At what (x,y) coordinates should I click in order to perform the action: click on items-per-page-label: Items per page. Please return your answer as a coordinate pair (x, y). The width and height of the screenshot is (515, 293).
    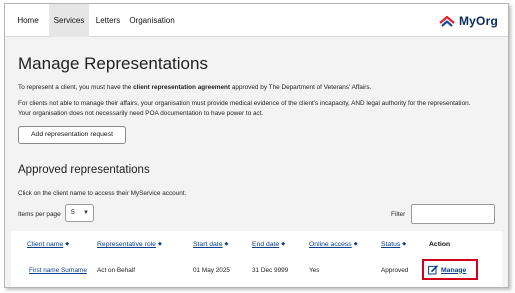
    Looking at the image, I should click on (39, 214).